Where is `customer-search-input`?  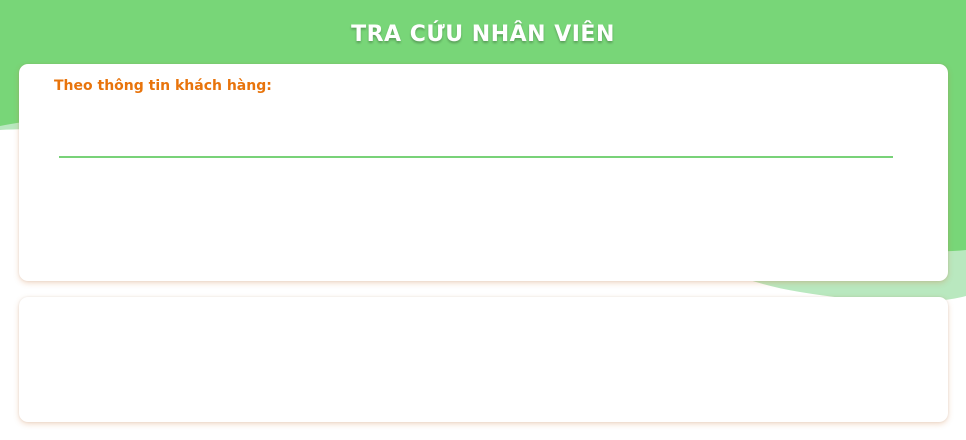 customer-search-input is located at coordinates (476, 144).